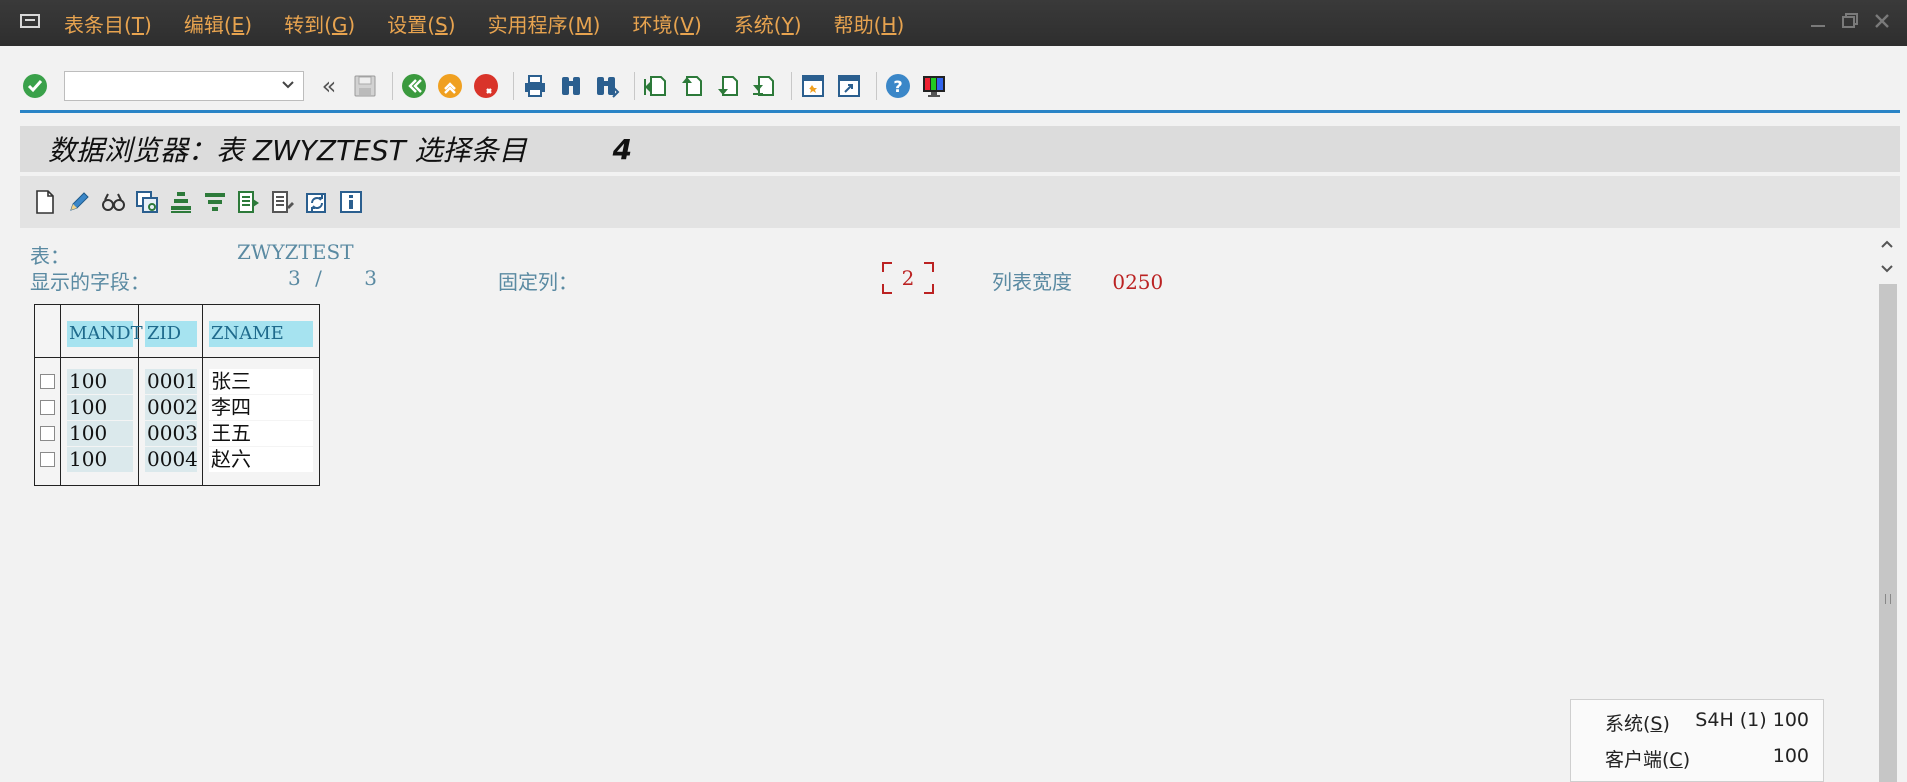 Image resolution: width=1907 pixels, height=782 pixels. I want to click on shortcut-icon, so click(849, 86).